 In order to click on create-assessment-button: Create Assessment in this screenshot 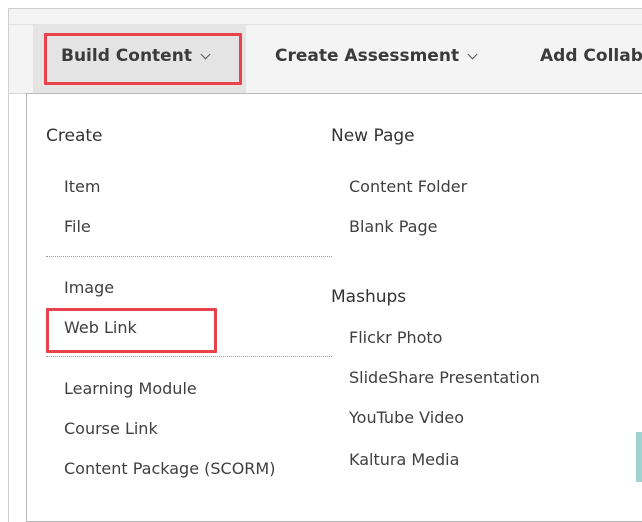, I will do `click(376, 56)`.